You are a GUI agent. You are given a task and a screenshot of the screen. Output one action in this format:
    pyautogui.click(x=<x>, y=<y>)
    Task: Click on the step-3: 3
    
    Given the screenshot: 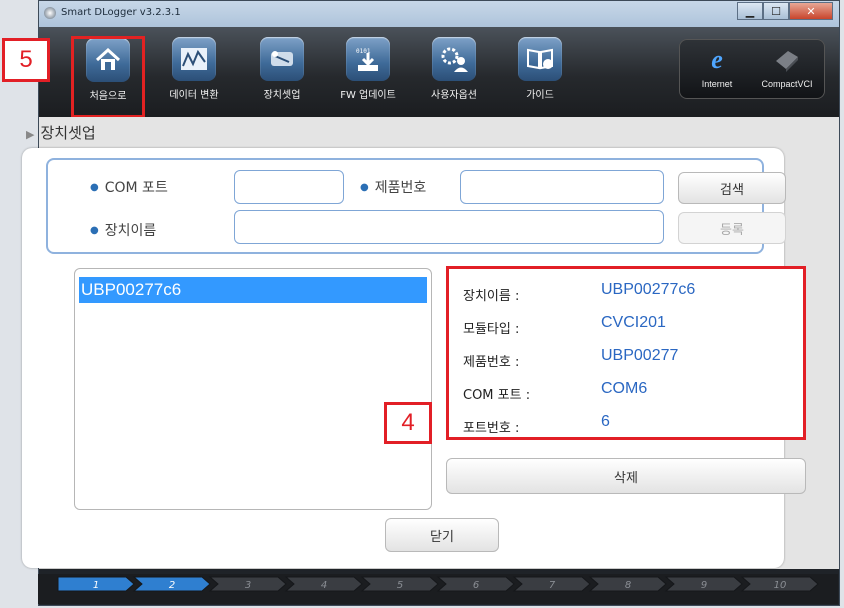 What is the action you would take?
    pyautogui.click(x=247, y=584)
    